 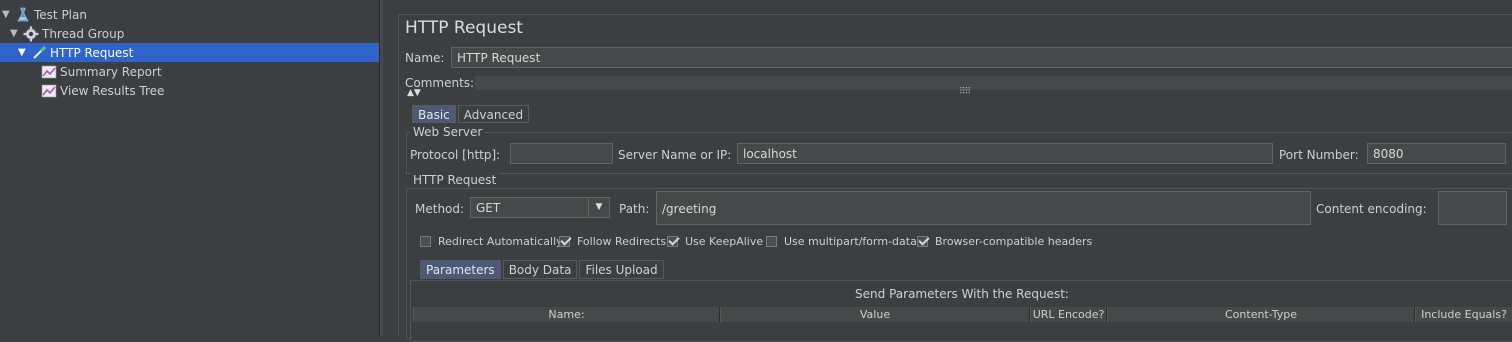 What do you see at coordinates (112, 90) in the screenshot?
I see `tree-item-label: View Results Tree` at bounding box center [112, 90].